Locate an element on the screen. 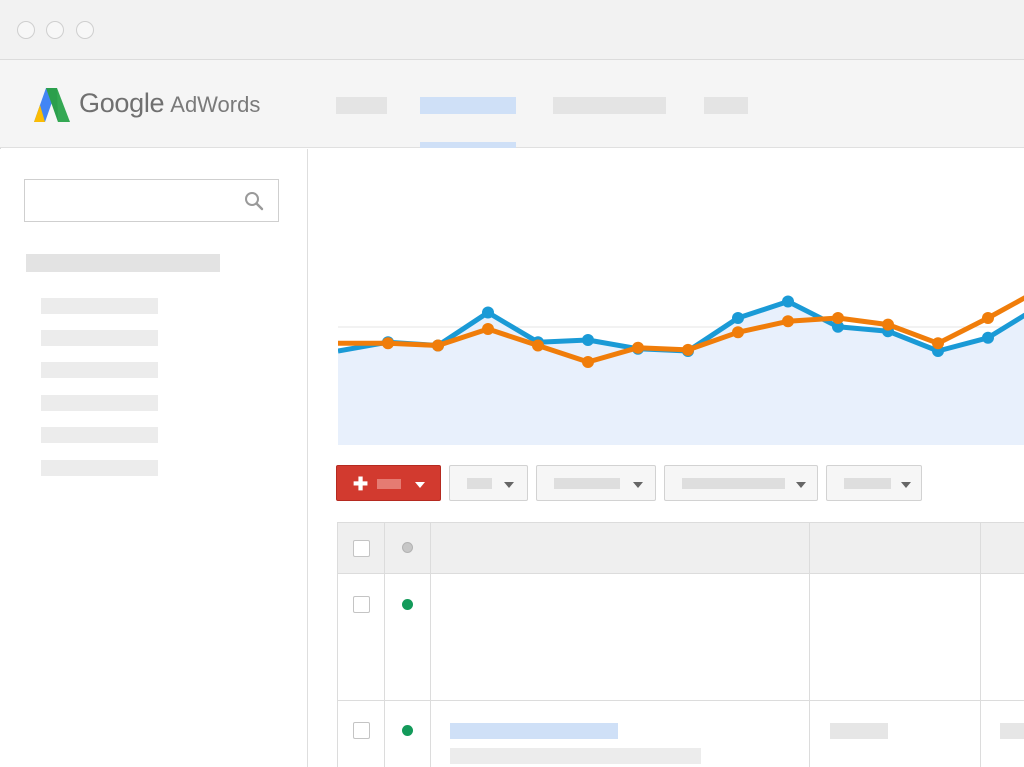  add-button: ✚ is located at coordinates (388, 483).